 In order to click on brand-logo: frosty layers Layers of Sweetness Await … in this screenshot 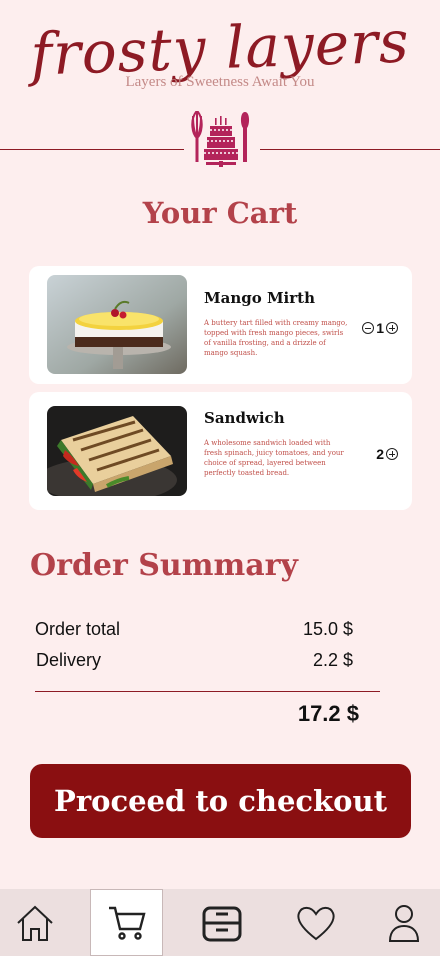, I will do `click(220, 57)`.